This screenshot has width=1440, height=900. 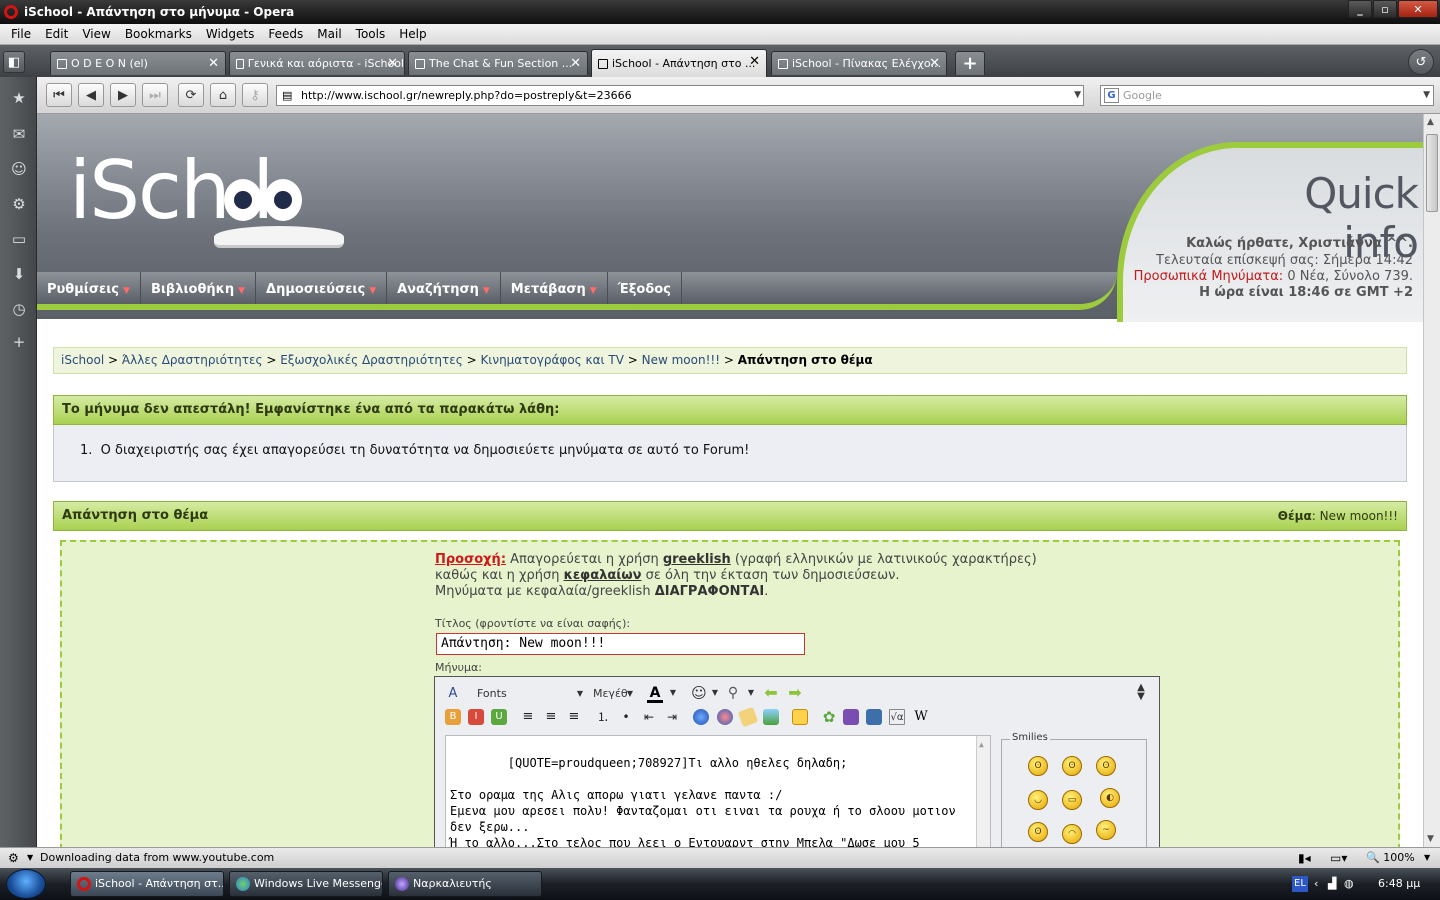 I want to click on title-input: Απάντηση: New moon!!!, so click(x=620, y=644).